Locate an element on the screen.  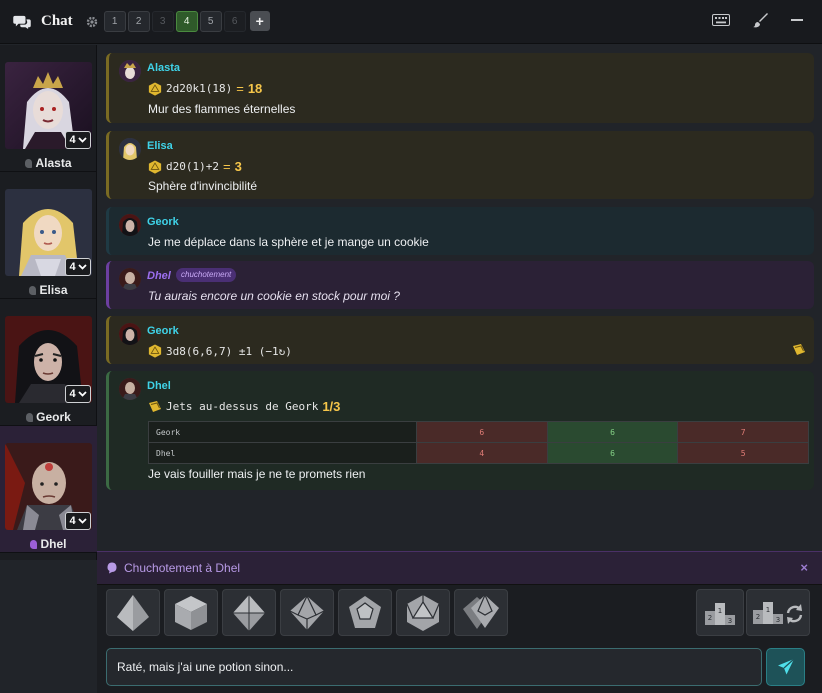
d6-button is located at coordinates (191, 612).